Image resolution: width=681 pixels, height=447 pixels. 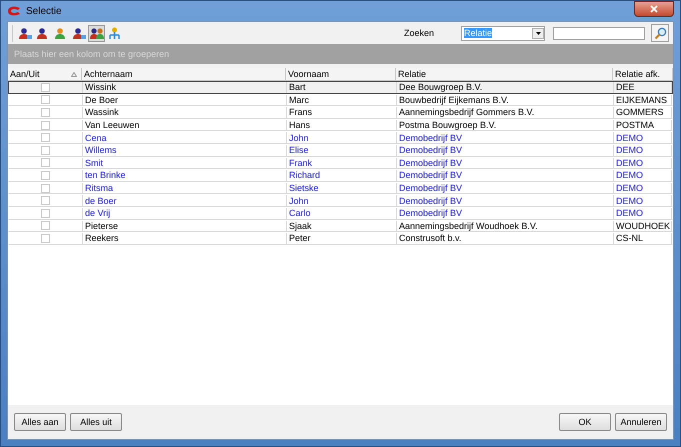 I want to click on table-cell: Reekers, so click(x=185, y=238).